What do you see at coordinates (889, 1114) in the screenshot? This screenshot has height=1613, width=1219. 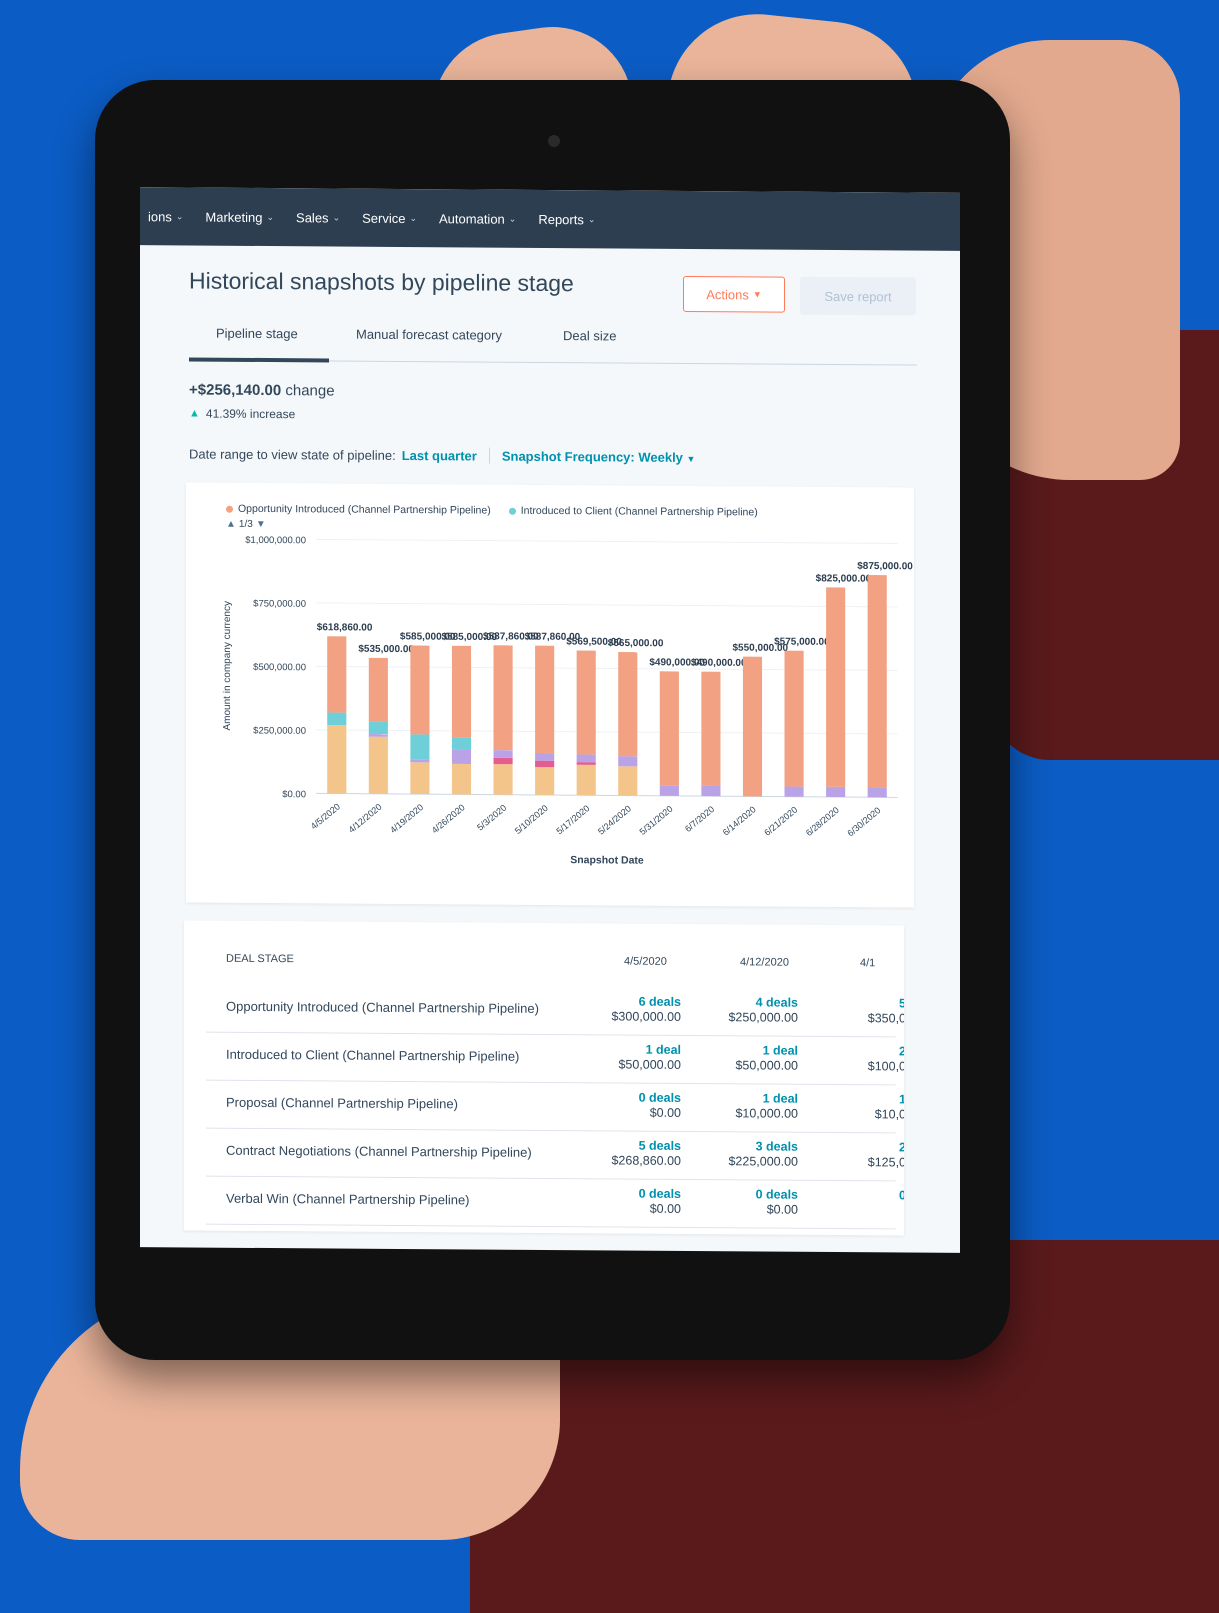 I see `deal-amount: $10,0` at bounding box center [889, 1114].